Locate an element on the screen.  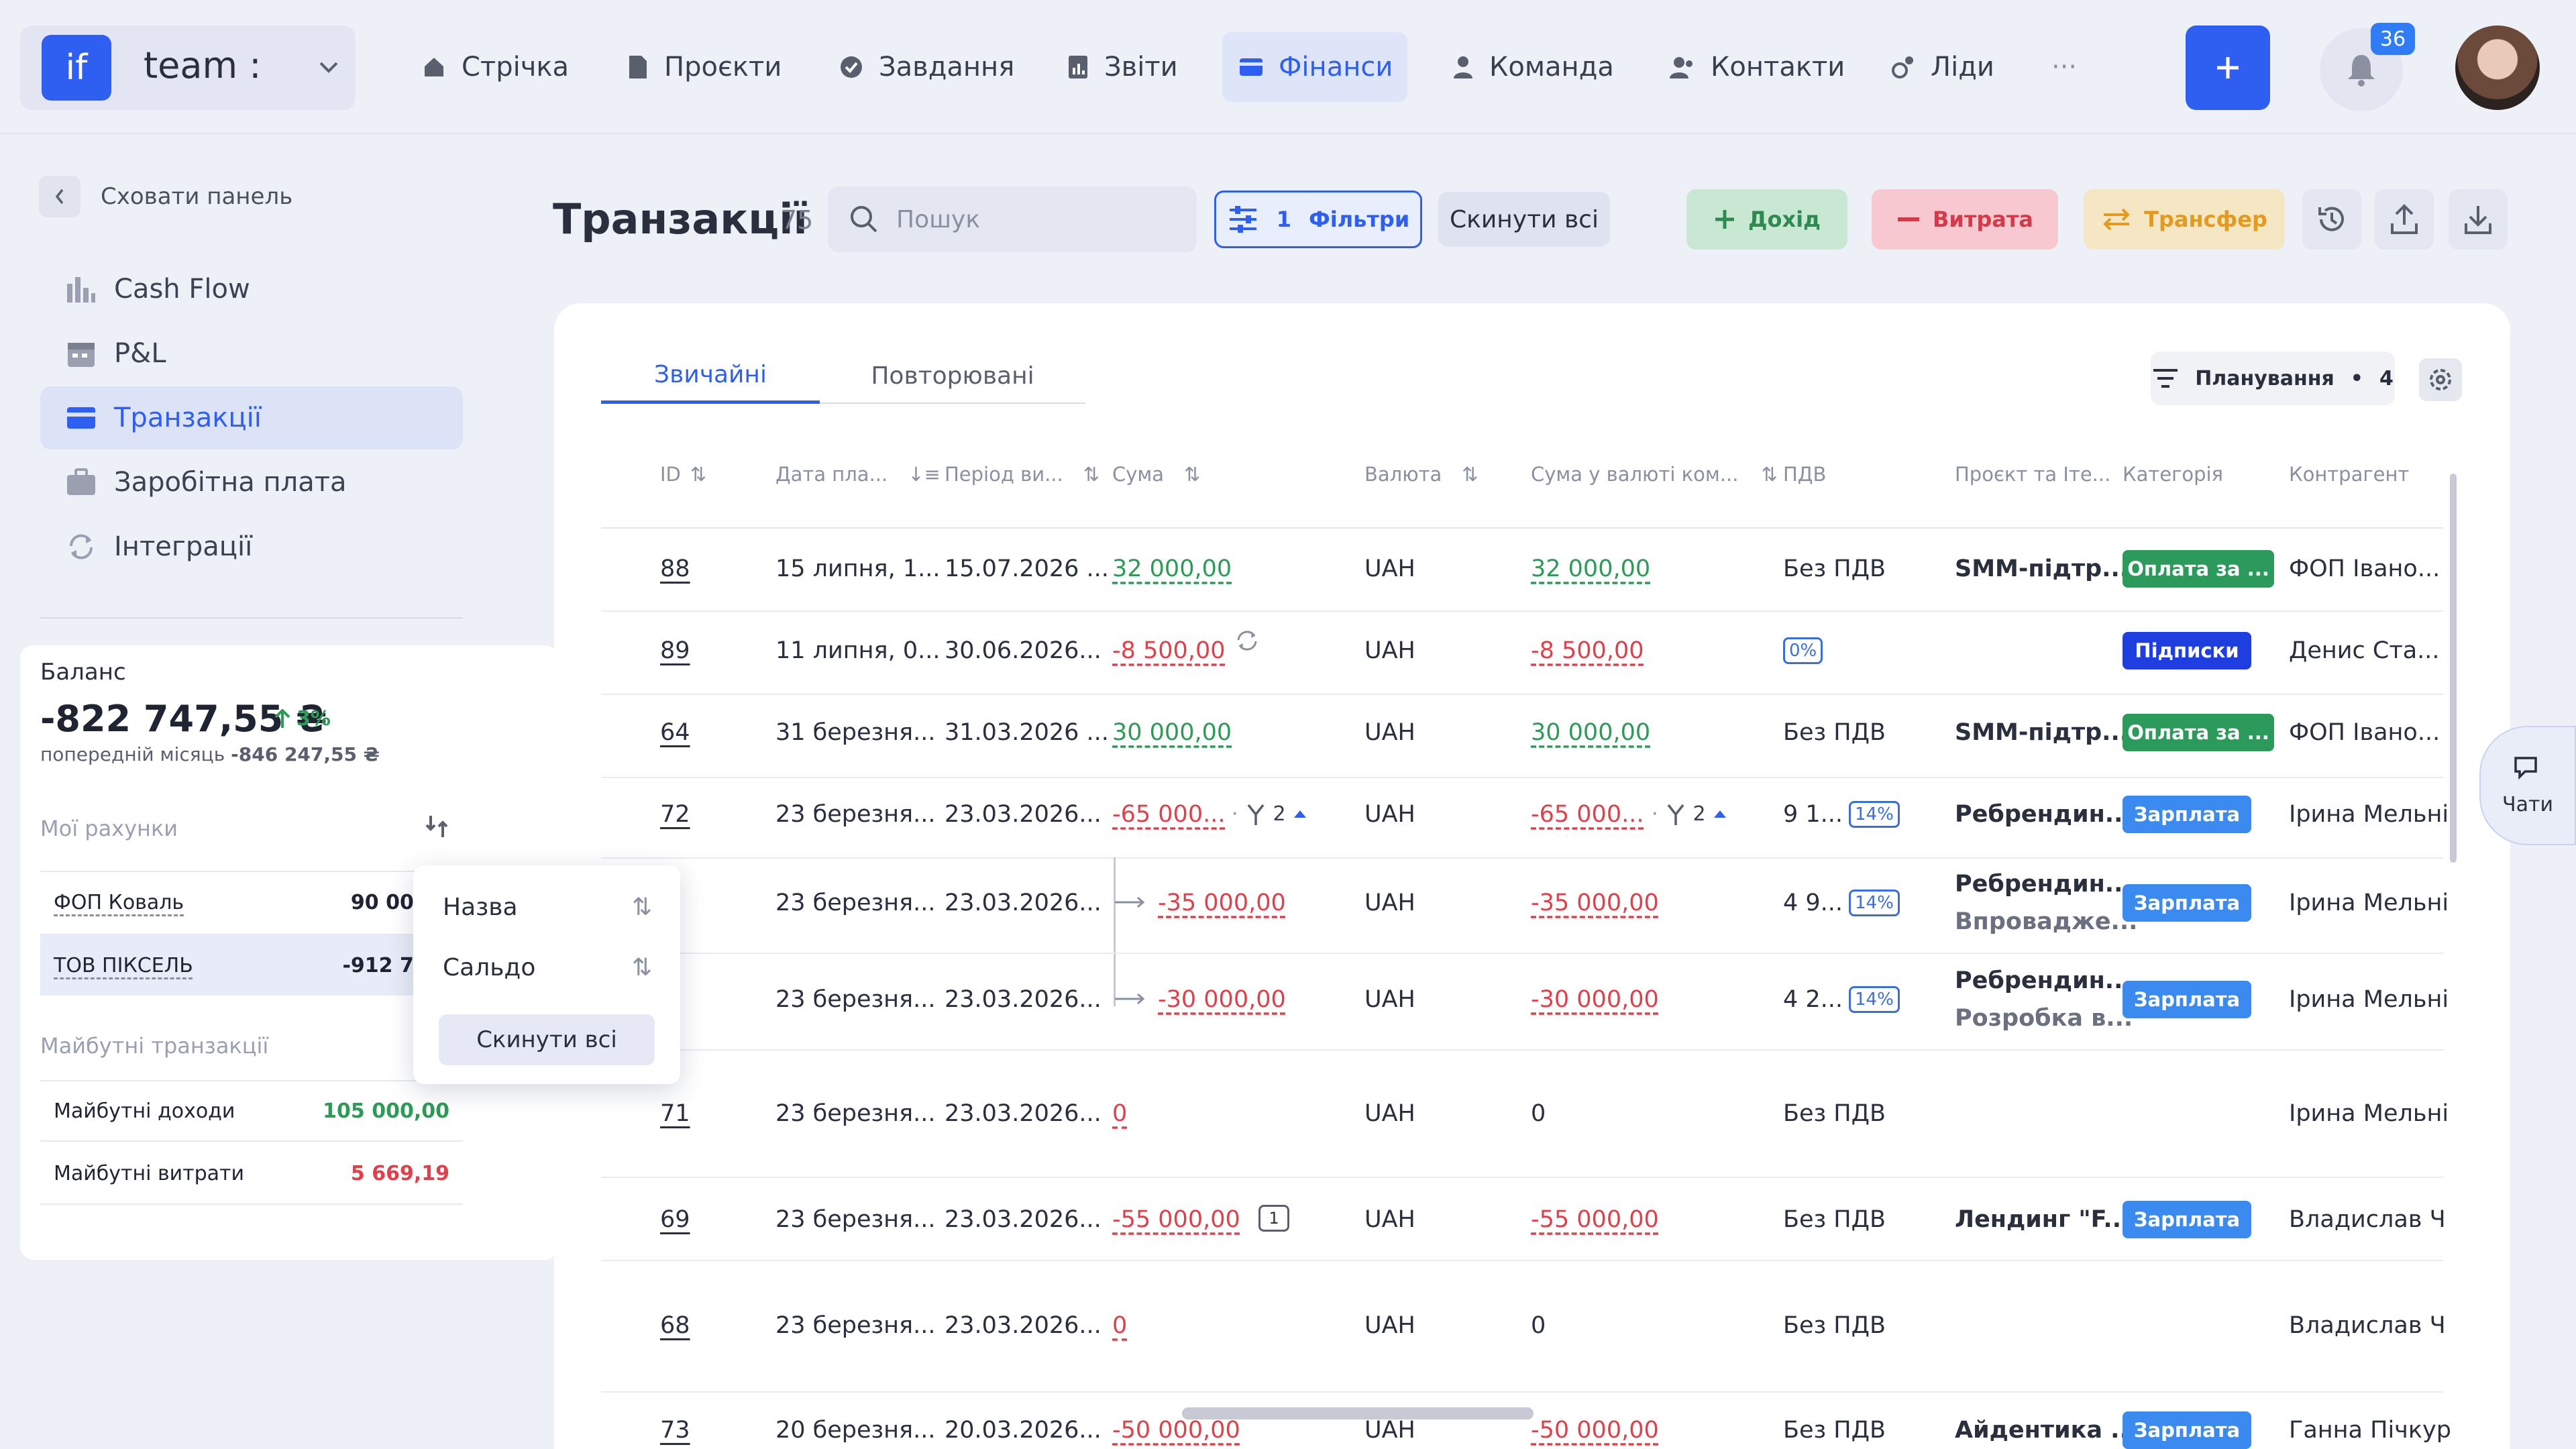
add-expense-button: Витрата is located at coordinates (1965, 219).